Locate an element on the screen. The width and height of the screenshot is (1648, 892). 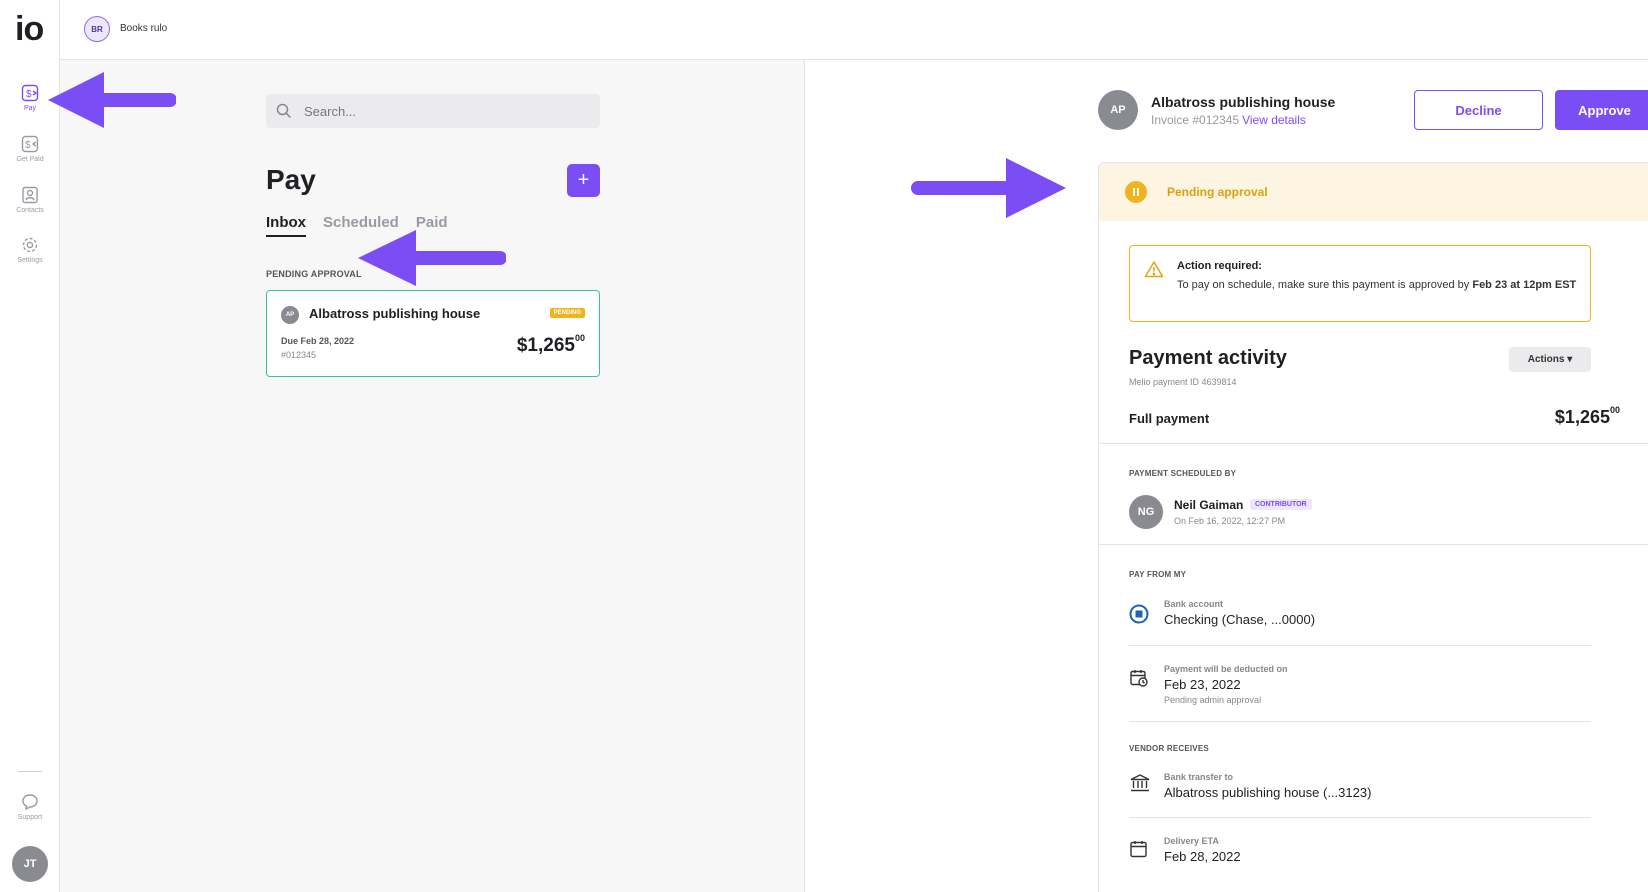
alert-deadline: Feb 23 at 12pm EST is located at coordinates (1524, 285).